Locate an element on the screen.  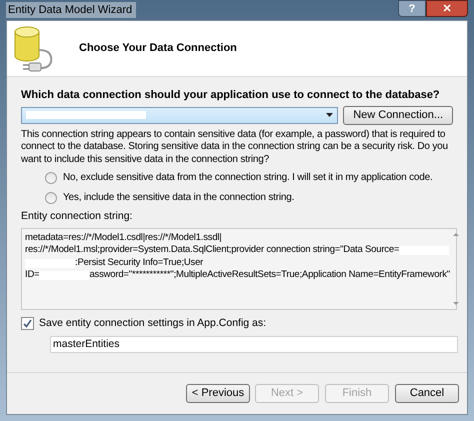
connection-string-text: ID= is located at coordinates (32, 275).